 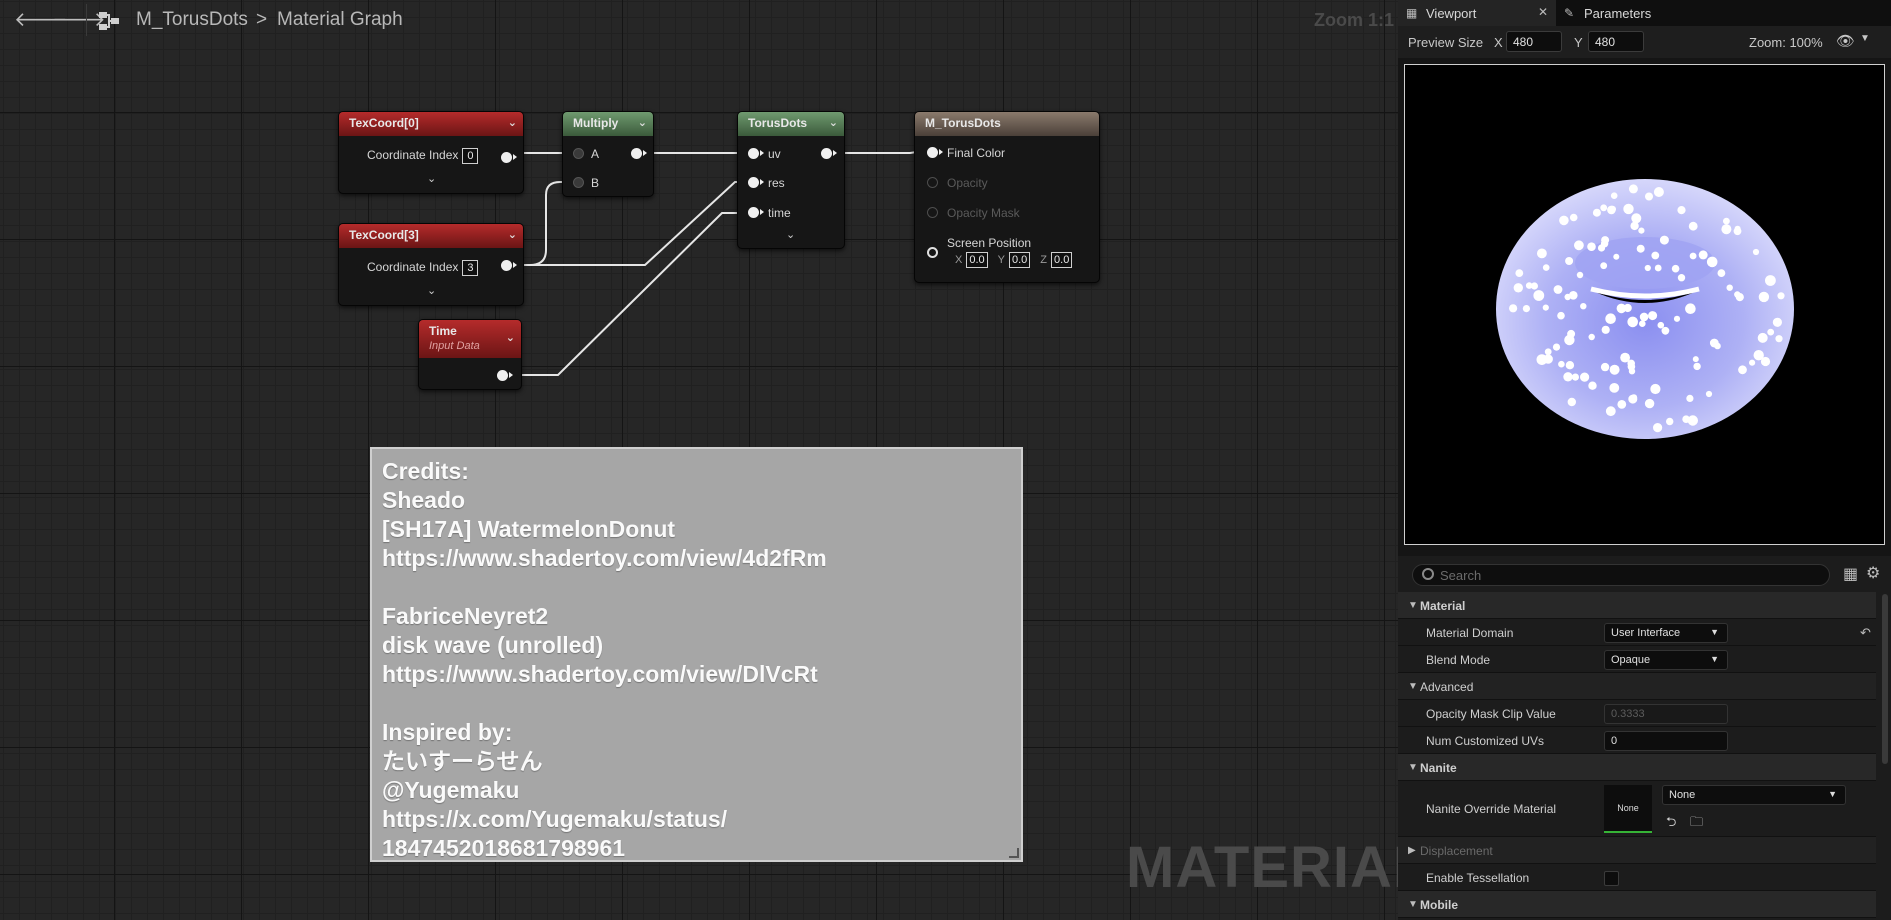 I want to click on final-color-pin, so click(x=935, y=152).